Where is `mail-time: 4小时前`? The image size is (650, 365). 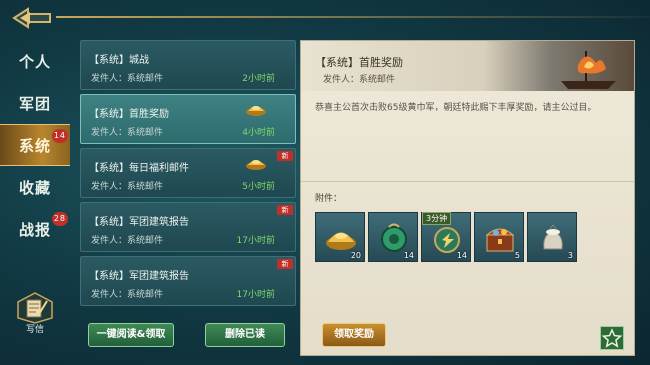 mail-time: 4小时前 is located at coordinates (258, 133).